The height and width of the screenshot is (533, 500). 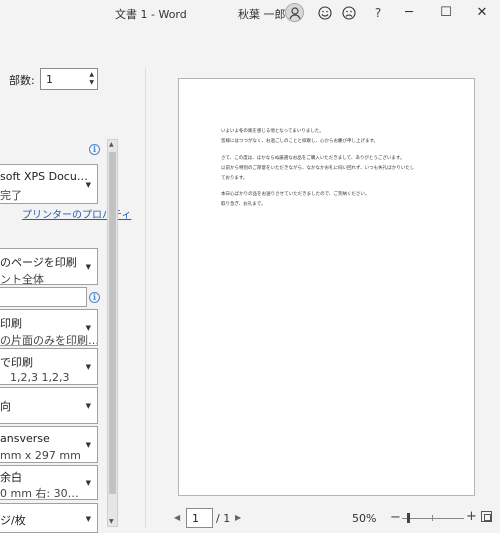 I want to click on orientation-title: 向, so click(x=5, y=406).